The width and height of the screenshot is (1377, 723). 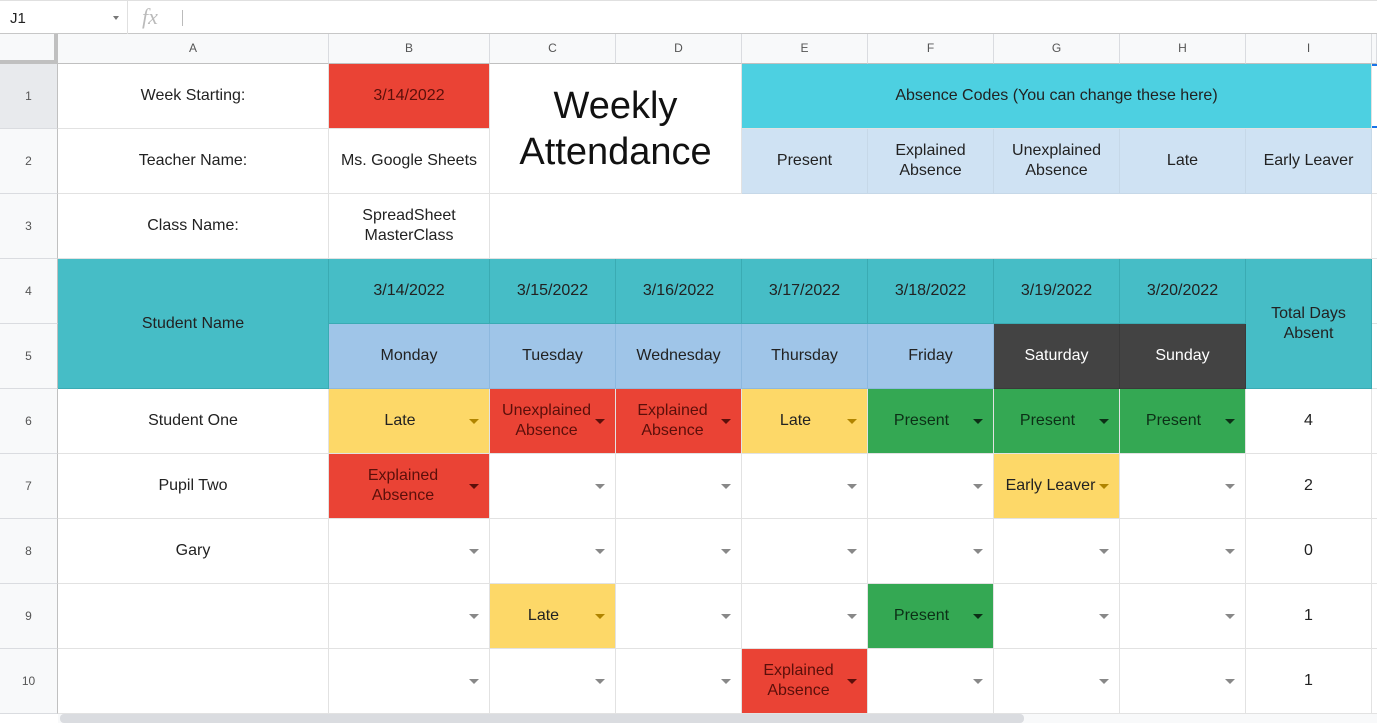 What do you see at coordinates (29, 226) in the screenshot?
I see `row-header-3: 3` at bounding box center [29, 226].